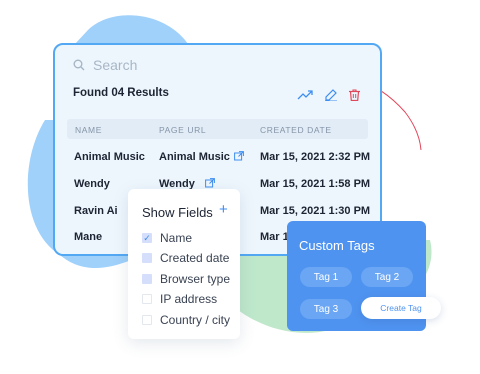  What do you see at coordinates (305, 95) in the screenshot?
I see `trending-up-icon` at bounding box center [305, 95].